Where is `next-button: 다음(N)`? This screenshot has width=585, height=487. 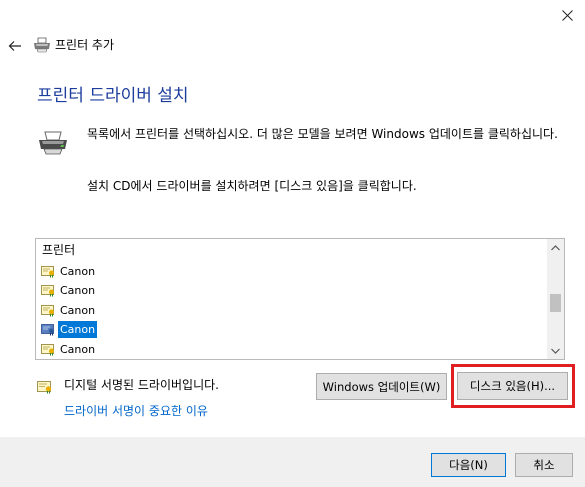
next-button: 다음(N) is located at coordinates (468, 465).